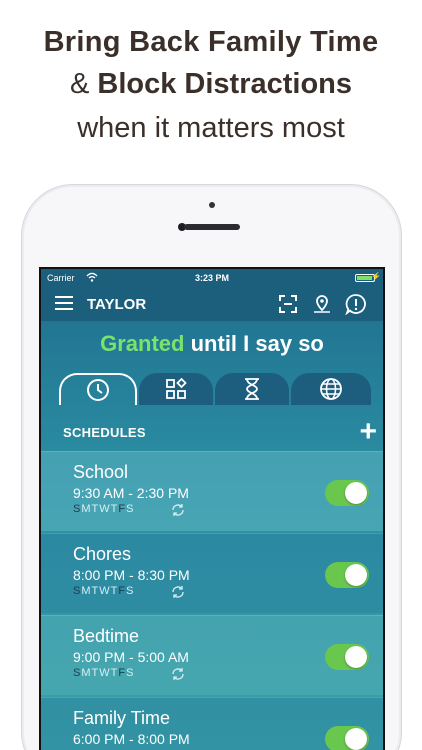 Image resolution: width=422 pixels, height=750 pixels. What do you see at coordinates (211, 42) in the screenshot?
I see `headline-line-1: Bring Back Family Time` at bounding box center [211, 42].